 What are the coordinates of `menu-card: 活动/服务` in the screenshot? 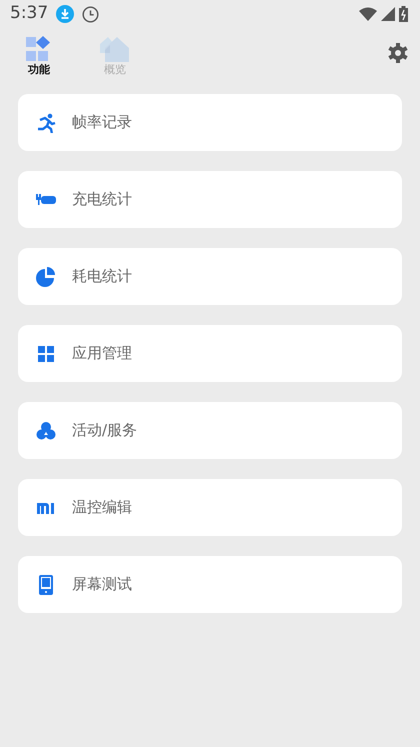 It's located at (210, 430).